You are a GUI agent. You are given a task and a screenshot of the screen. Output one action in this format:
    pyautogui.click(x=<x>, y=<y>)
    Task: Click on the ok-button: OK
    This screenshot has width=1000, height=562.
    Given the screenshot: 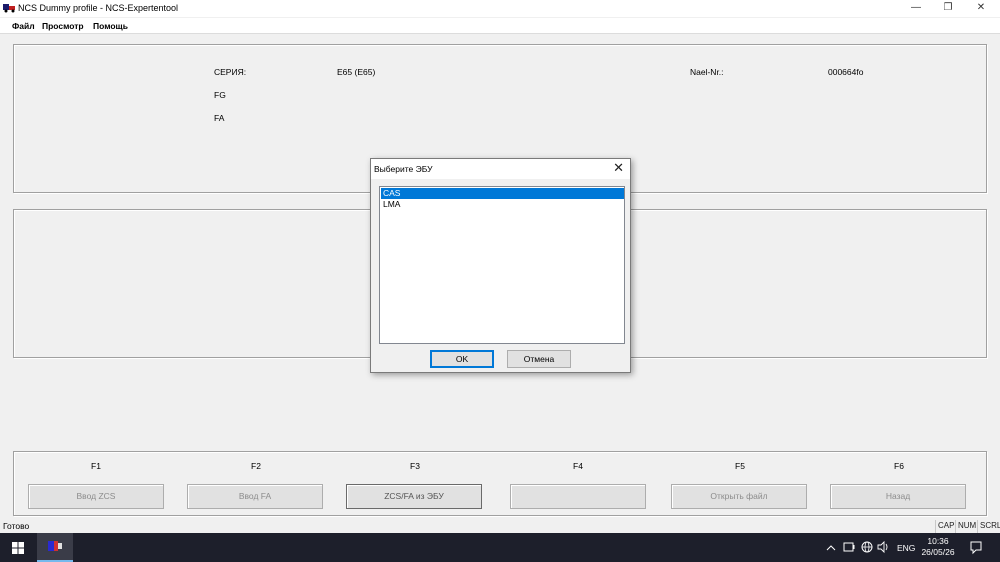 What is the action you would take?
    pyautogui.click(x=462, y=359)
    